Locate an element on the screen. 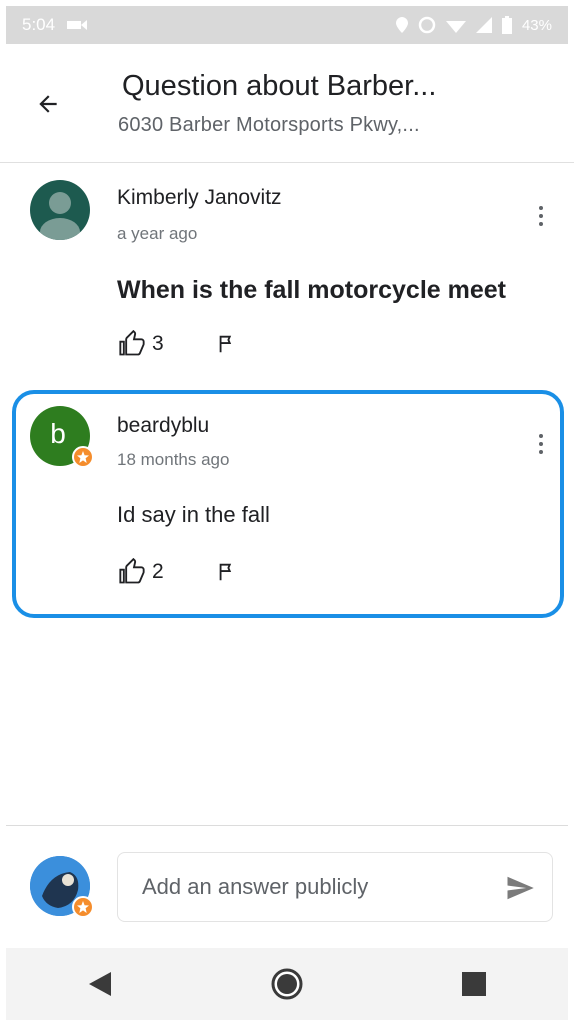 The image size is (574, 1020). avatar is located at coordinates (60, 210).